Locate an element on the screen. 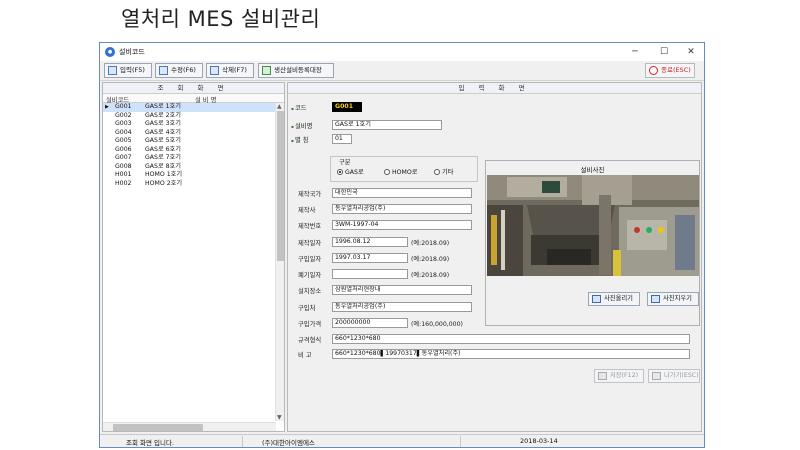 The height and width of the screenshot is (450, 800). cell-code: G006 is located at coordinates (123, 149).